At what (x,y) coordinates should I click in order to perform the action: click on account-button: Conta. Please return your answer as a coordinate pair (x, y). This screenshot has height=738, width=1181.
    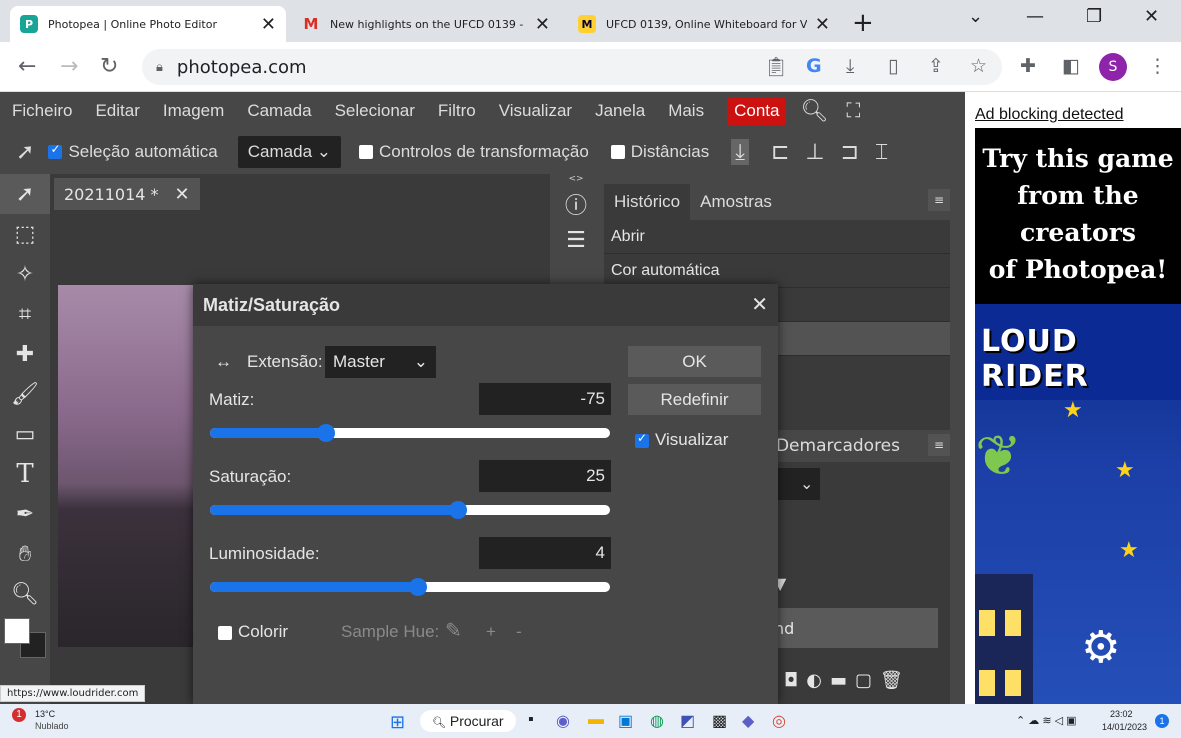
    Looking at the image, I should click on (757, 111).